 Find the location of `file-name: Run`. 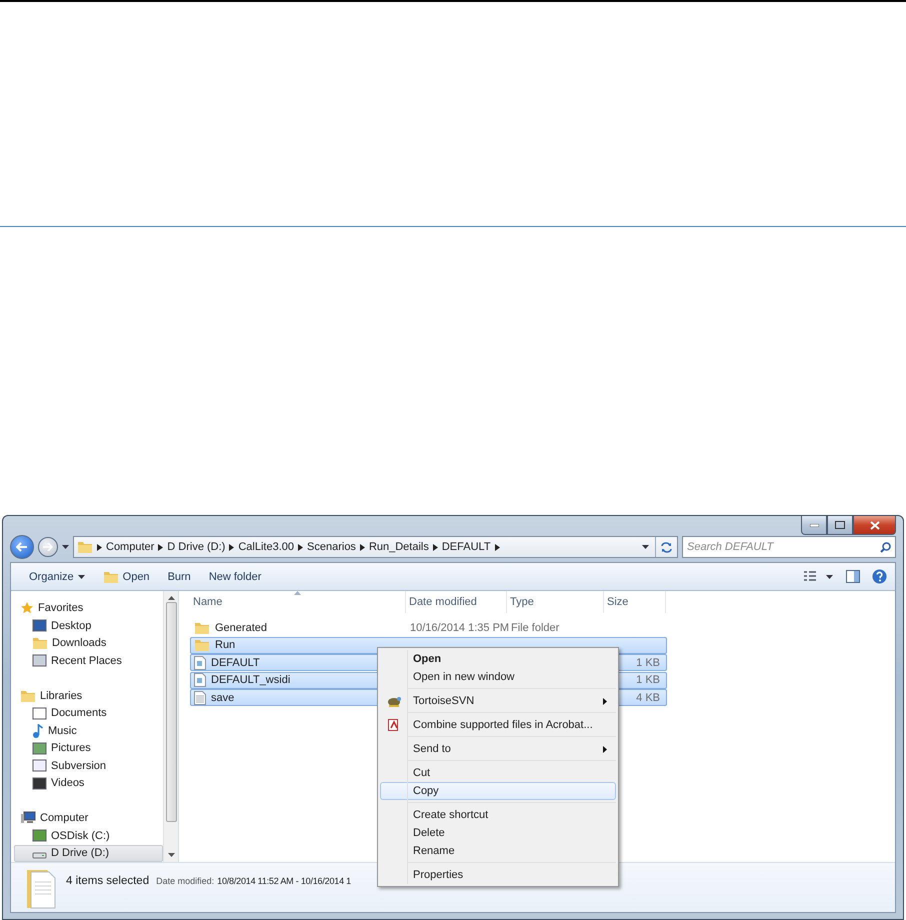

file-name: Run is located at coordinates (225, 645).